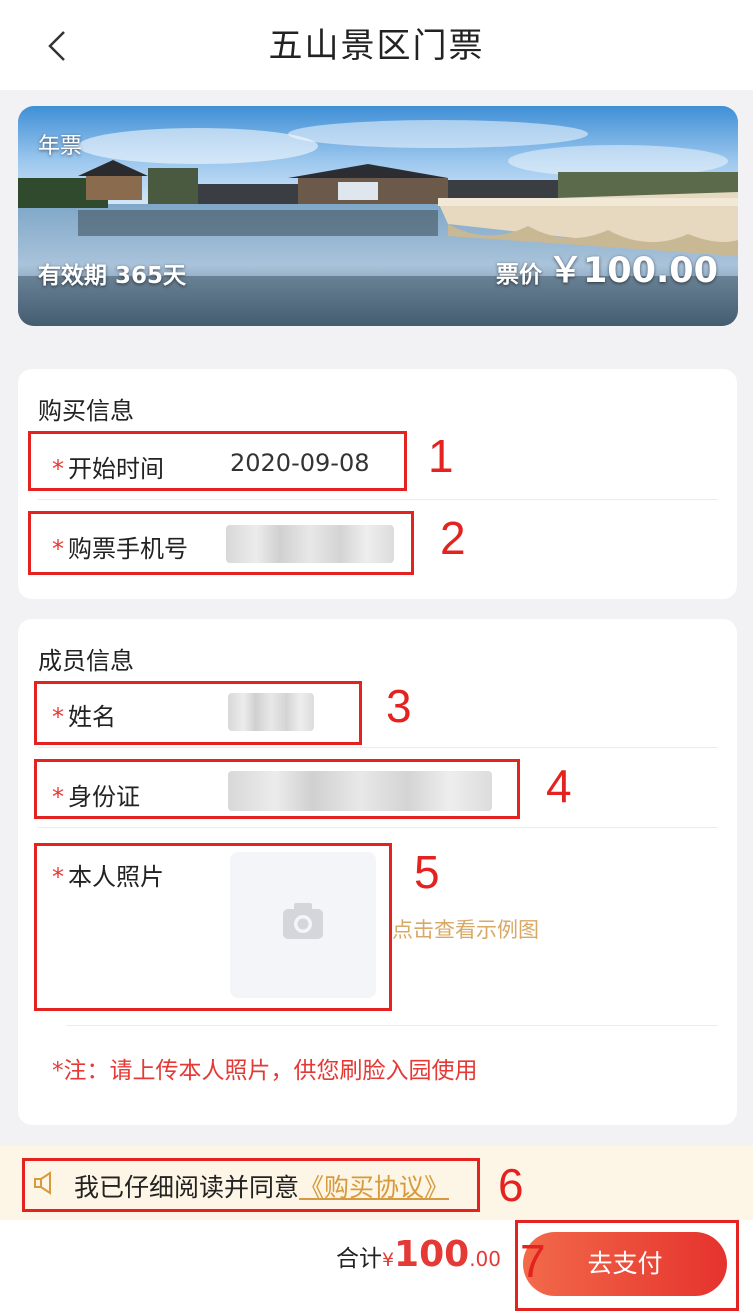  What do you see at coordinates (559, 786) in the screenshot?
I see `annotation-number-4: 4` at bounding box center [559, 786].